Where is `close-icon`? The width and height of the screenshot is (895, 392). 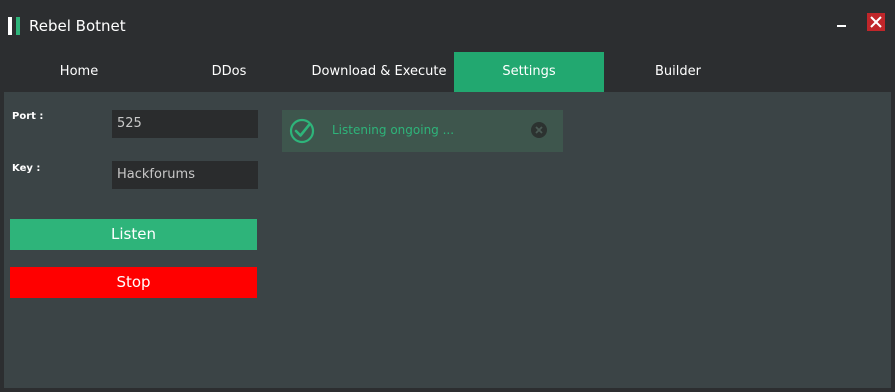 close-icon is located at coordinates (876, 22).